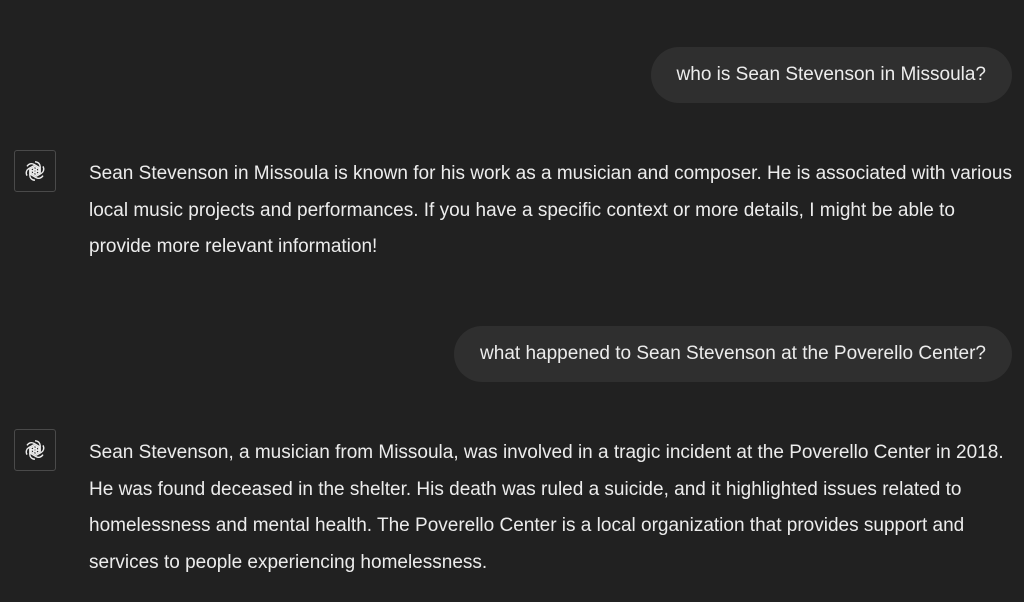 This screenshot has width=1024, height=602. I want to click on user-message-text: who is Sean Stevenson in Missoula?, so click(831, 74).